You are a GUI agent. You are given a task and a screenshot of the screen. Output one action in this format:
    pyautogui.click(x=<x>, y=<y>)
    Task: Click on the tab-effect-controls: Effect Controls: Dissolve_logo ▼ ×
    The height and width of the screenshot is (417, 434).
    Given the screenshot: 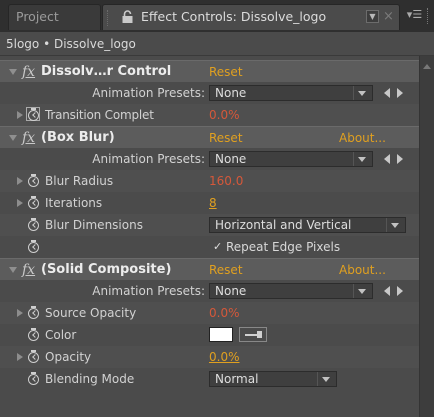 What is the action you would take?
    pyautogui.click(x=251, y=17)
    